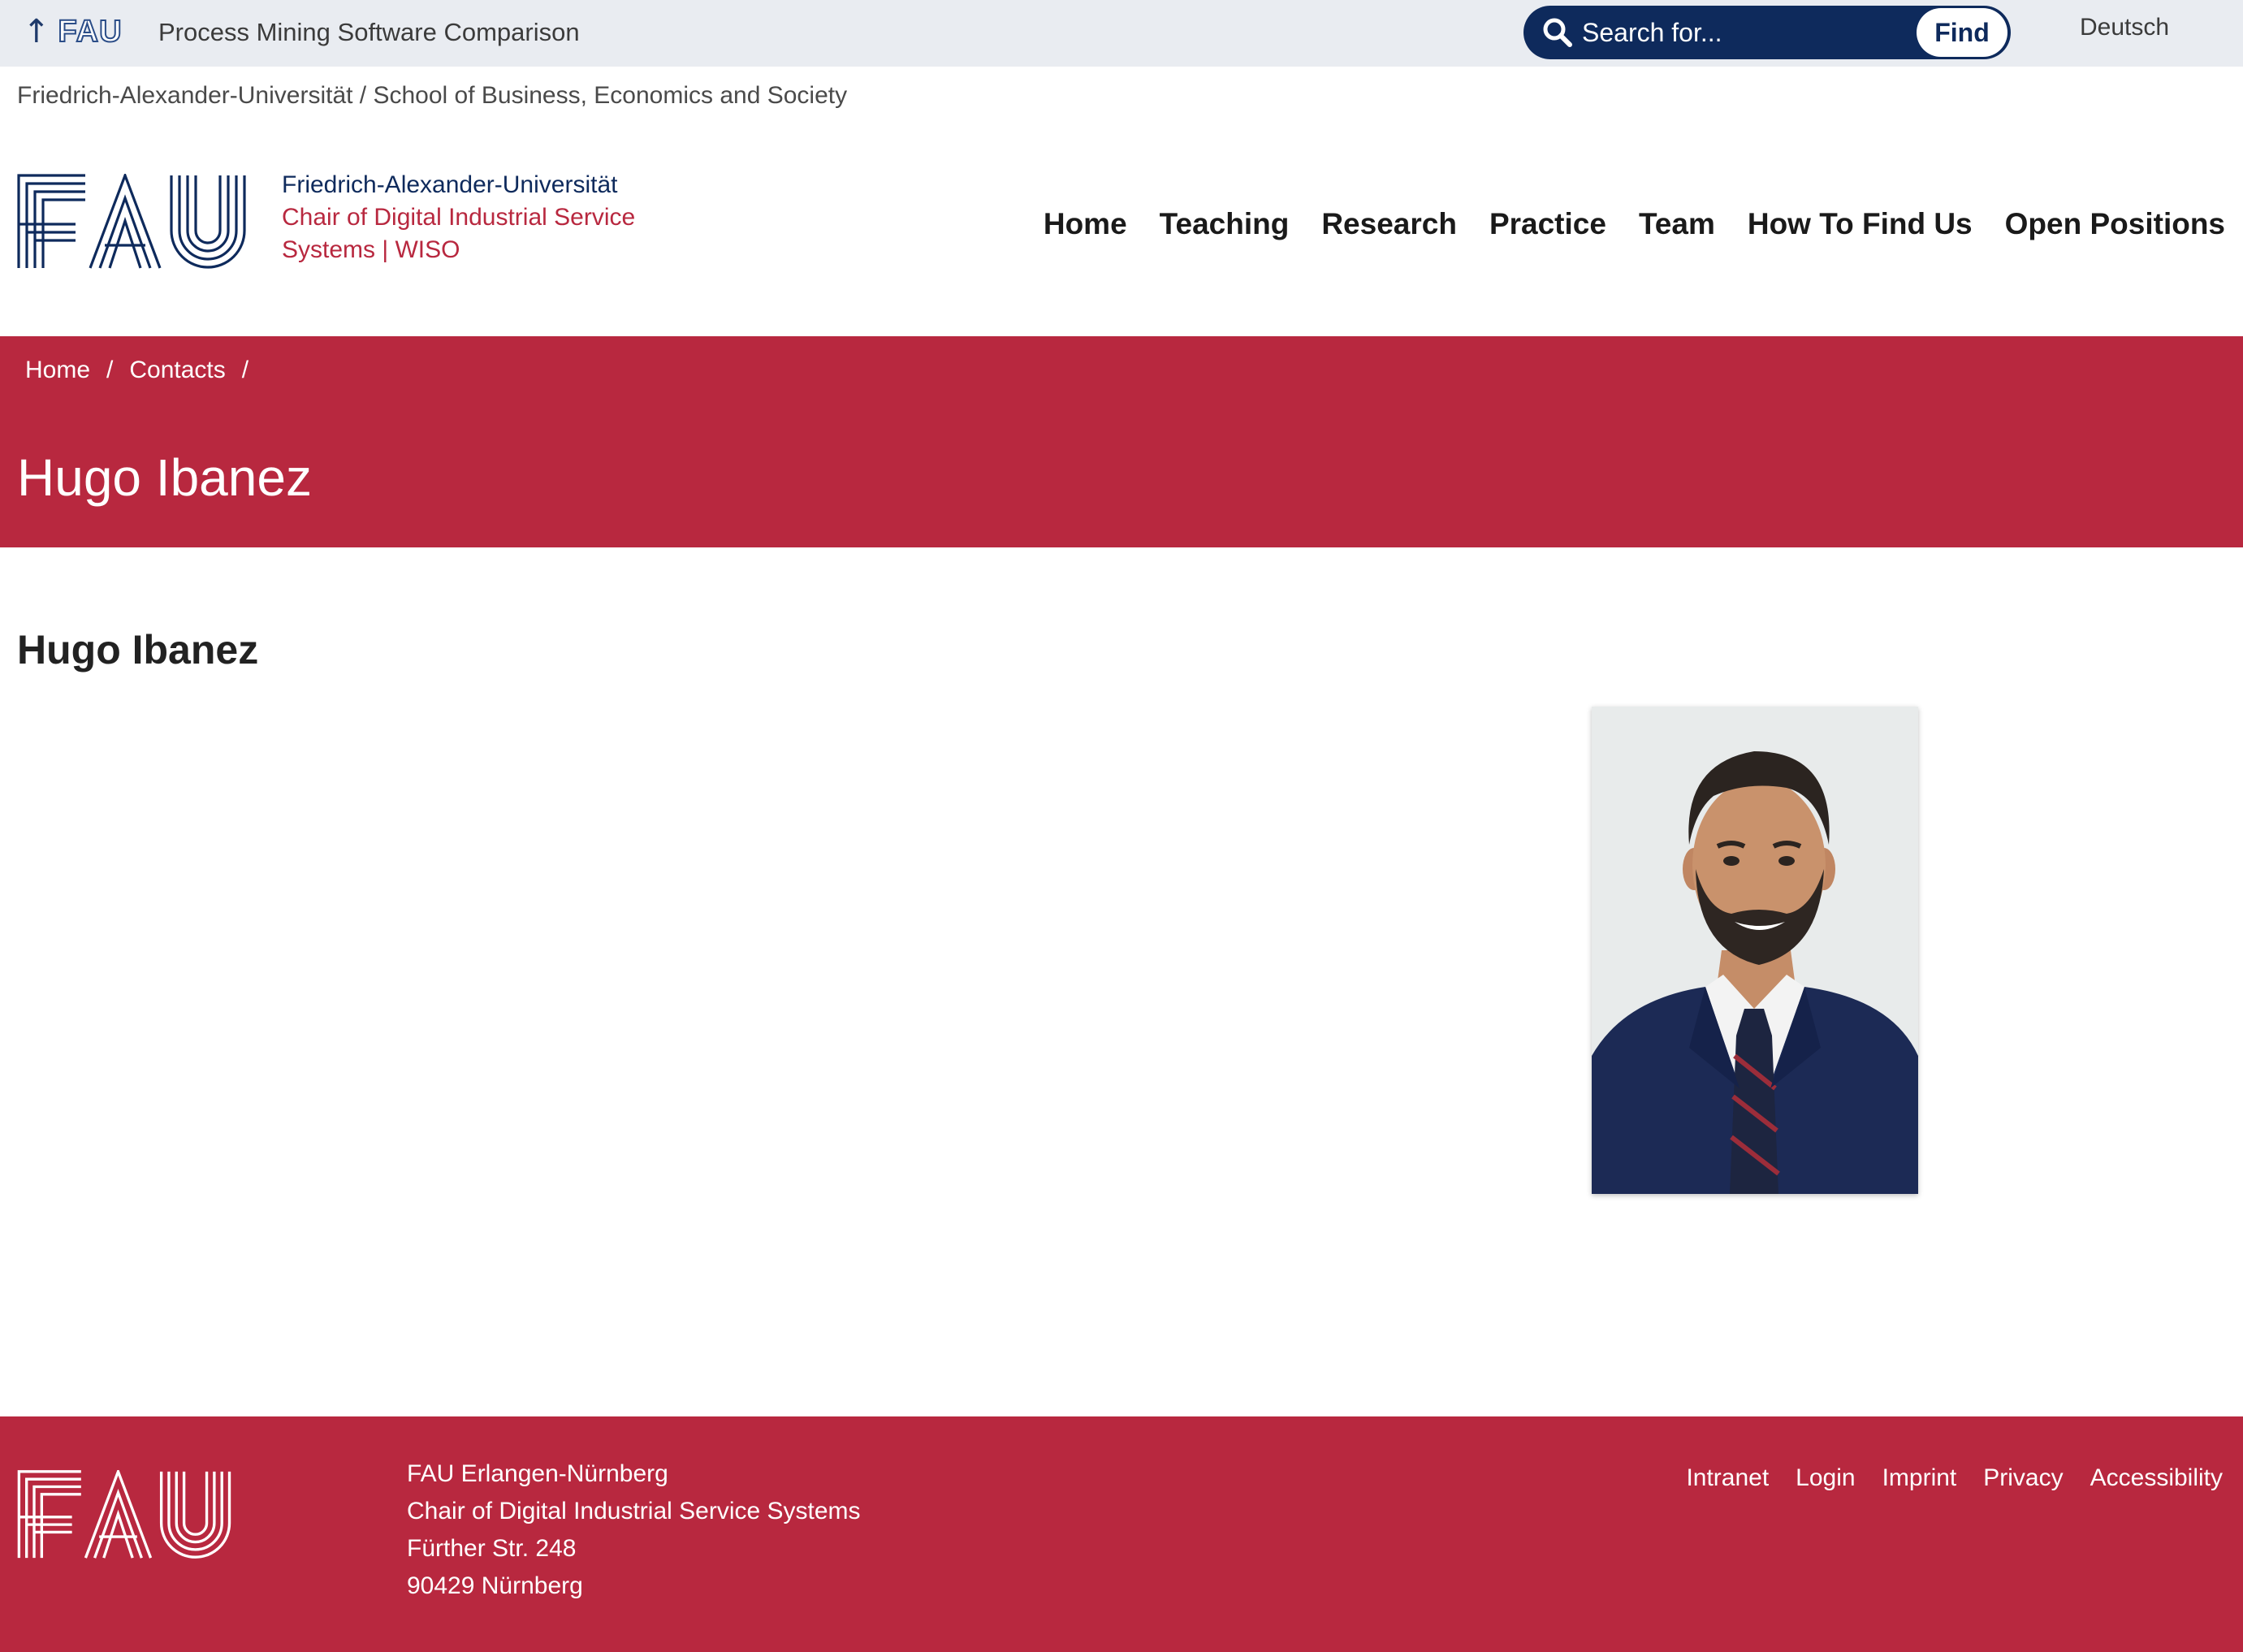 This screenshot has width=2243, height=1652. I want to click on person-name-heading: Hugo Ibanez, so click(138, 649).